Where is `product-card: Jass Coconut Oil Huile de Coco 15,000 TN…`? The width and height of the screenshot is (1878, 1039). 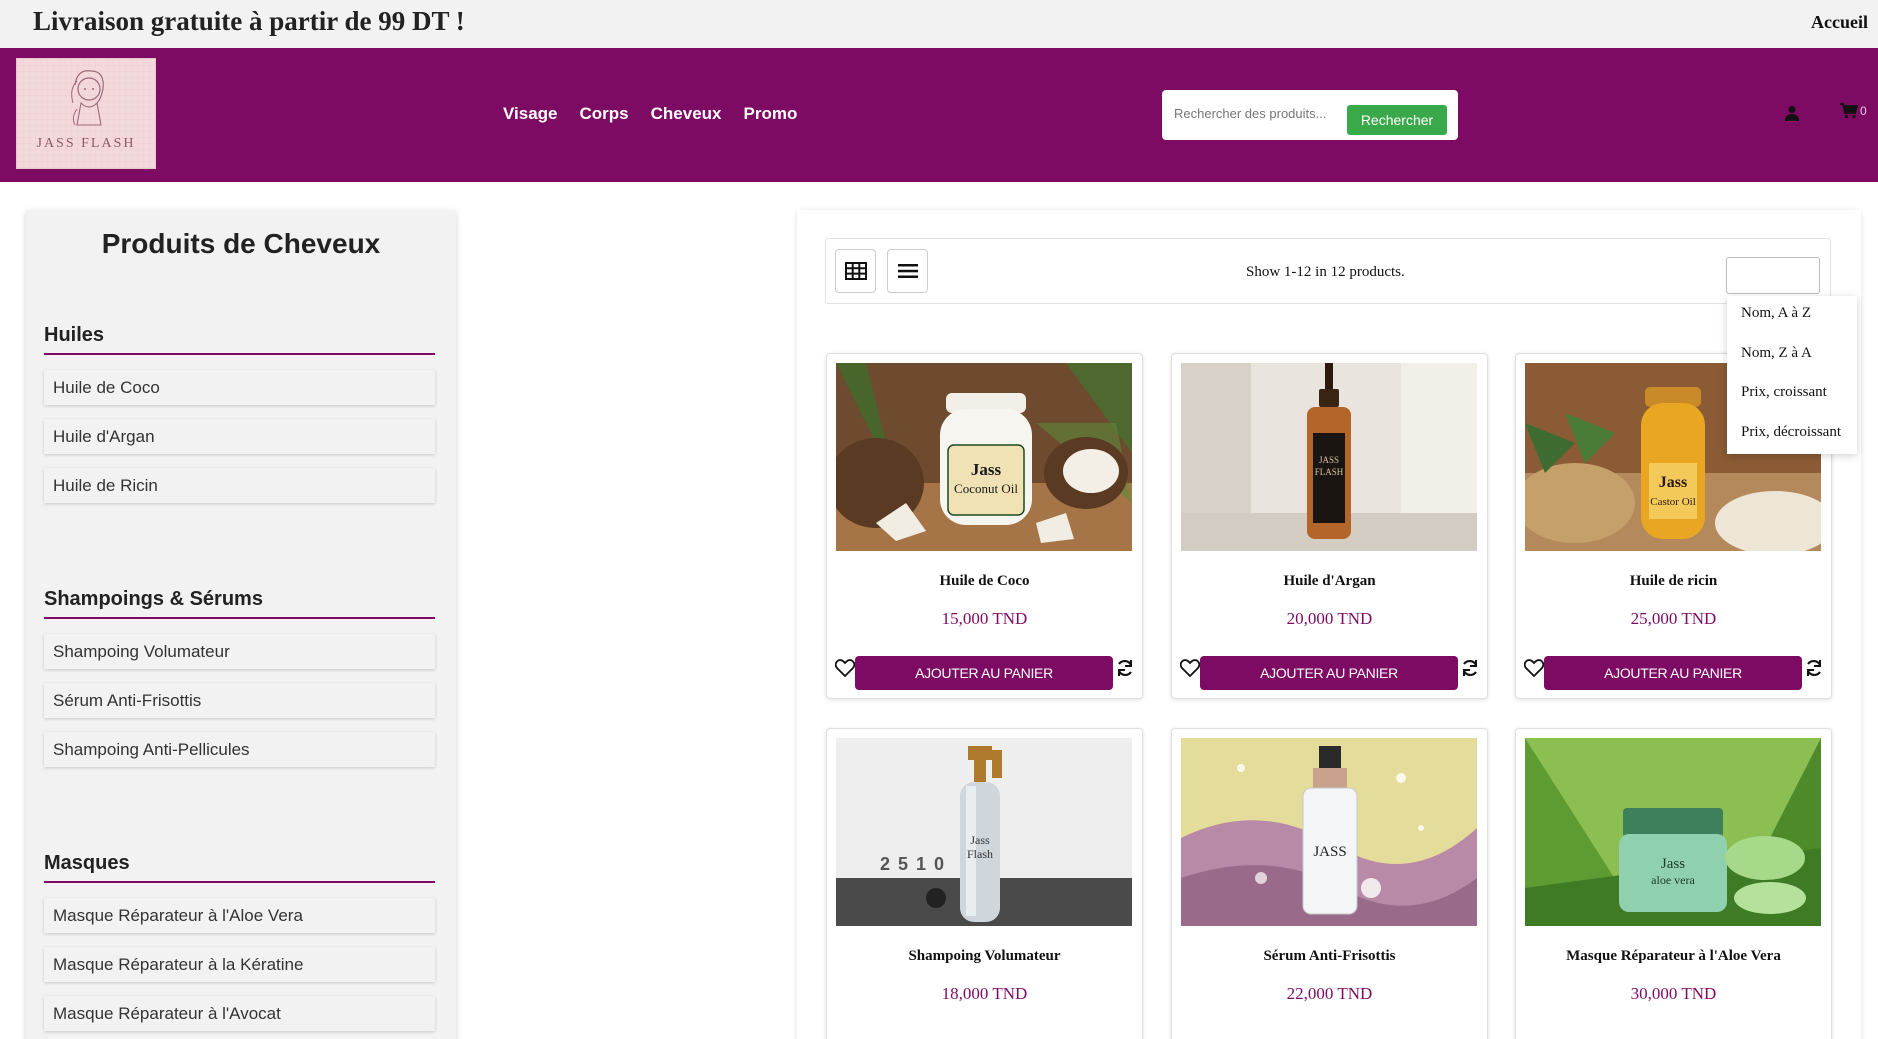
product-card: Jass Coconut Oil Huile de Coco 15,000 TN… is located at coordinates (984, 526).